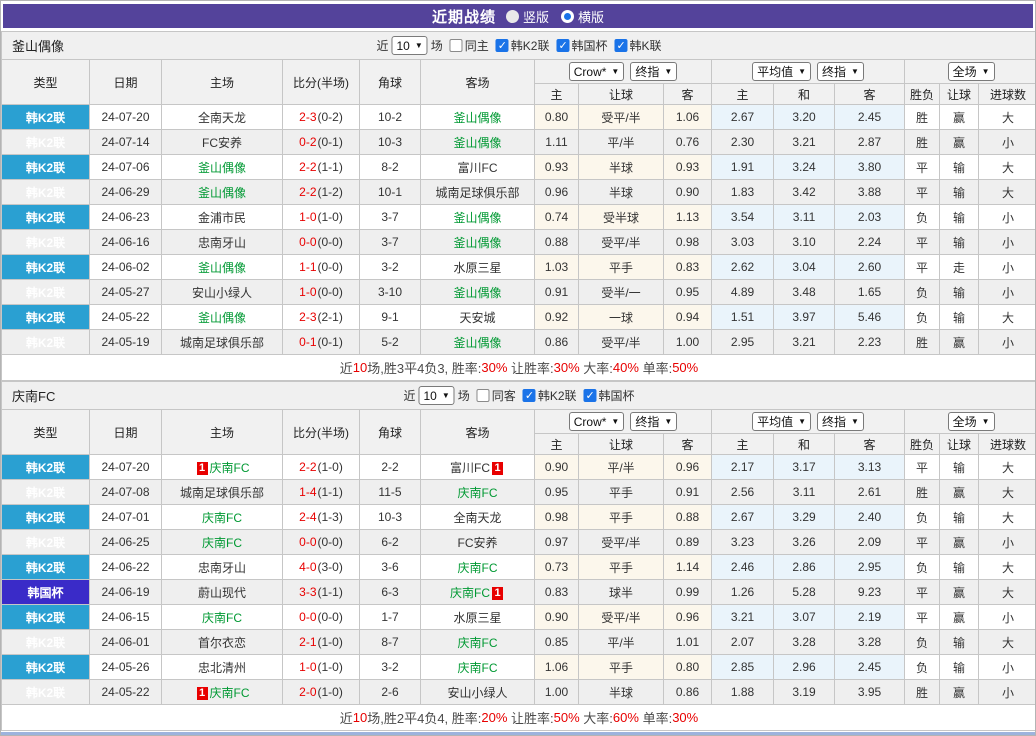 The height and width of the screenshot is (736, 1036). Describe the element at coordinates (582, 16) in the screenshot. I see `layout-radio-1: 横版` at that location.